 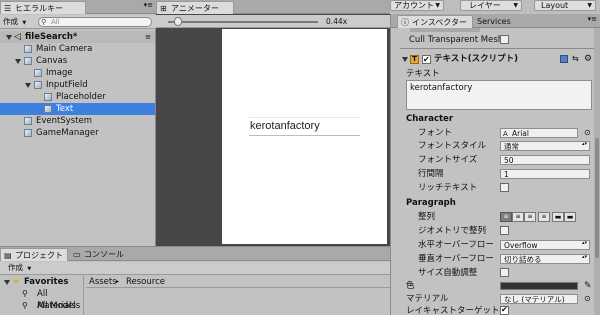 What do you see at coordinates (51, 37) in the screenshot?
I see `scene-name: fileSearch*` at bounding box center [51, 37].